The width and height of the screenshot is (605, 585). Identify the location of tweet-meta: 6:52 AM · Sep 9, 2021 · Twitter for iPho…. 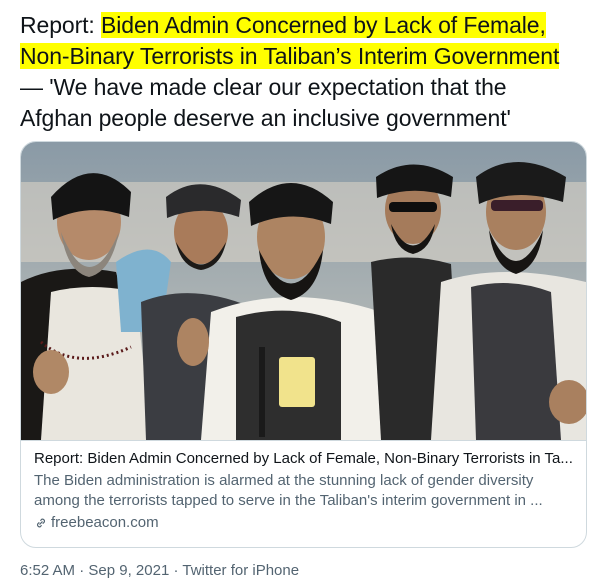
(159, 570).